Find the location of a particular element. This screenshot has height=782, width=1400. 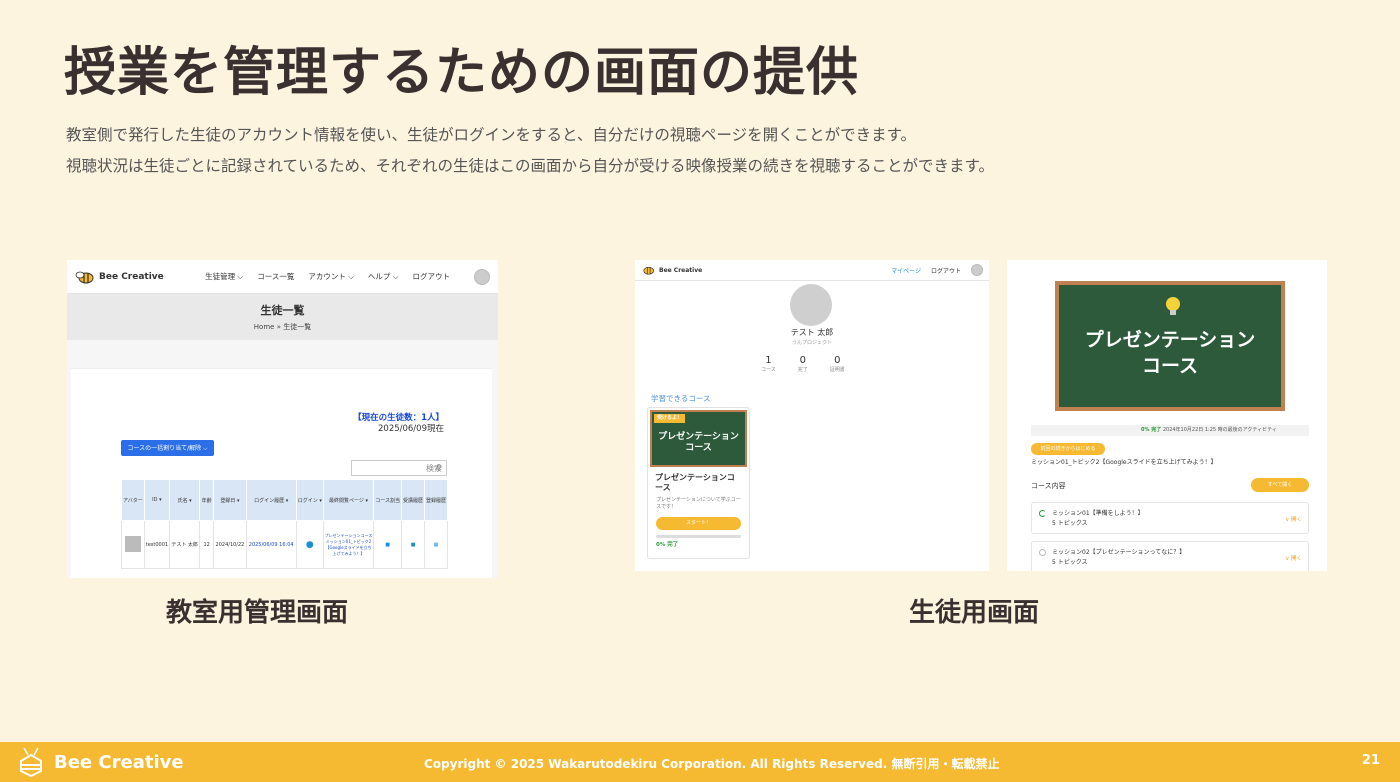

nav-student-management: 生徒管理 ⌵ is located at coordinates (224, 276).